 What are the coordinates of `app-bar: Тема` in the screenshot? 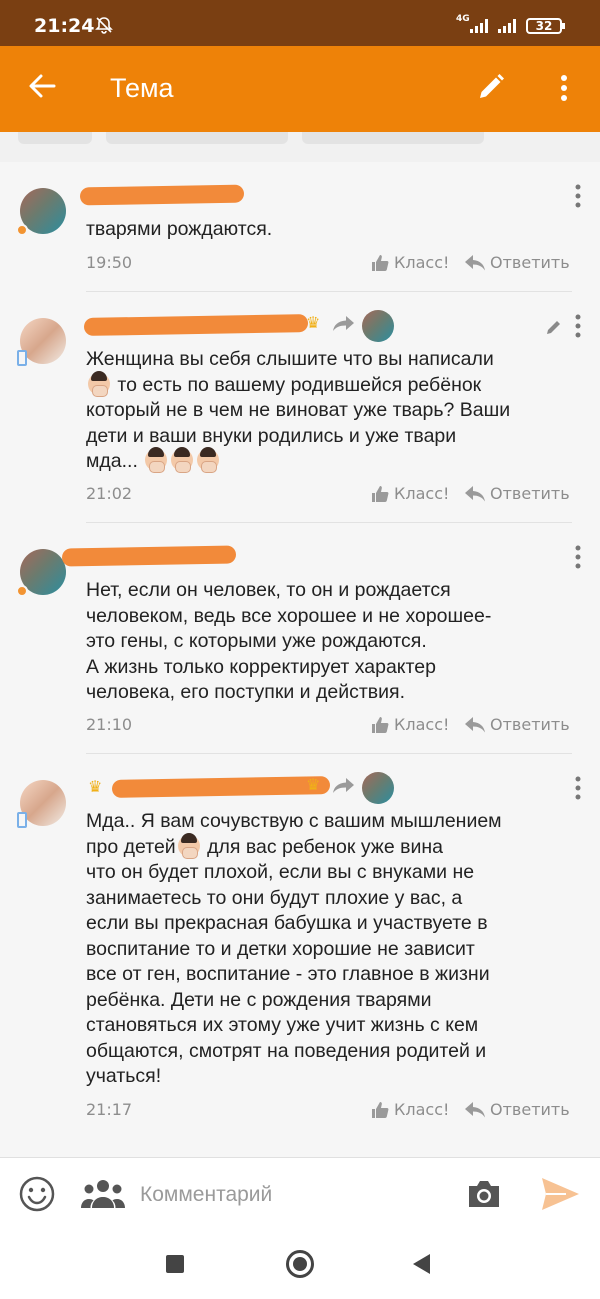 It's located at (300, 89).